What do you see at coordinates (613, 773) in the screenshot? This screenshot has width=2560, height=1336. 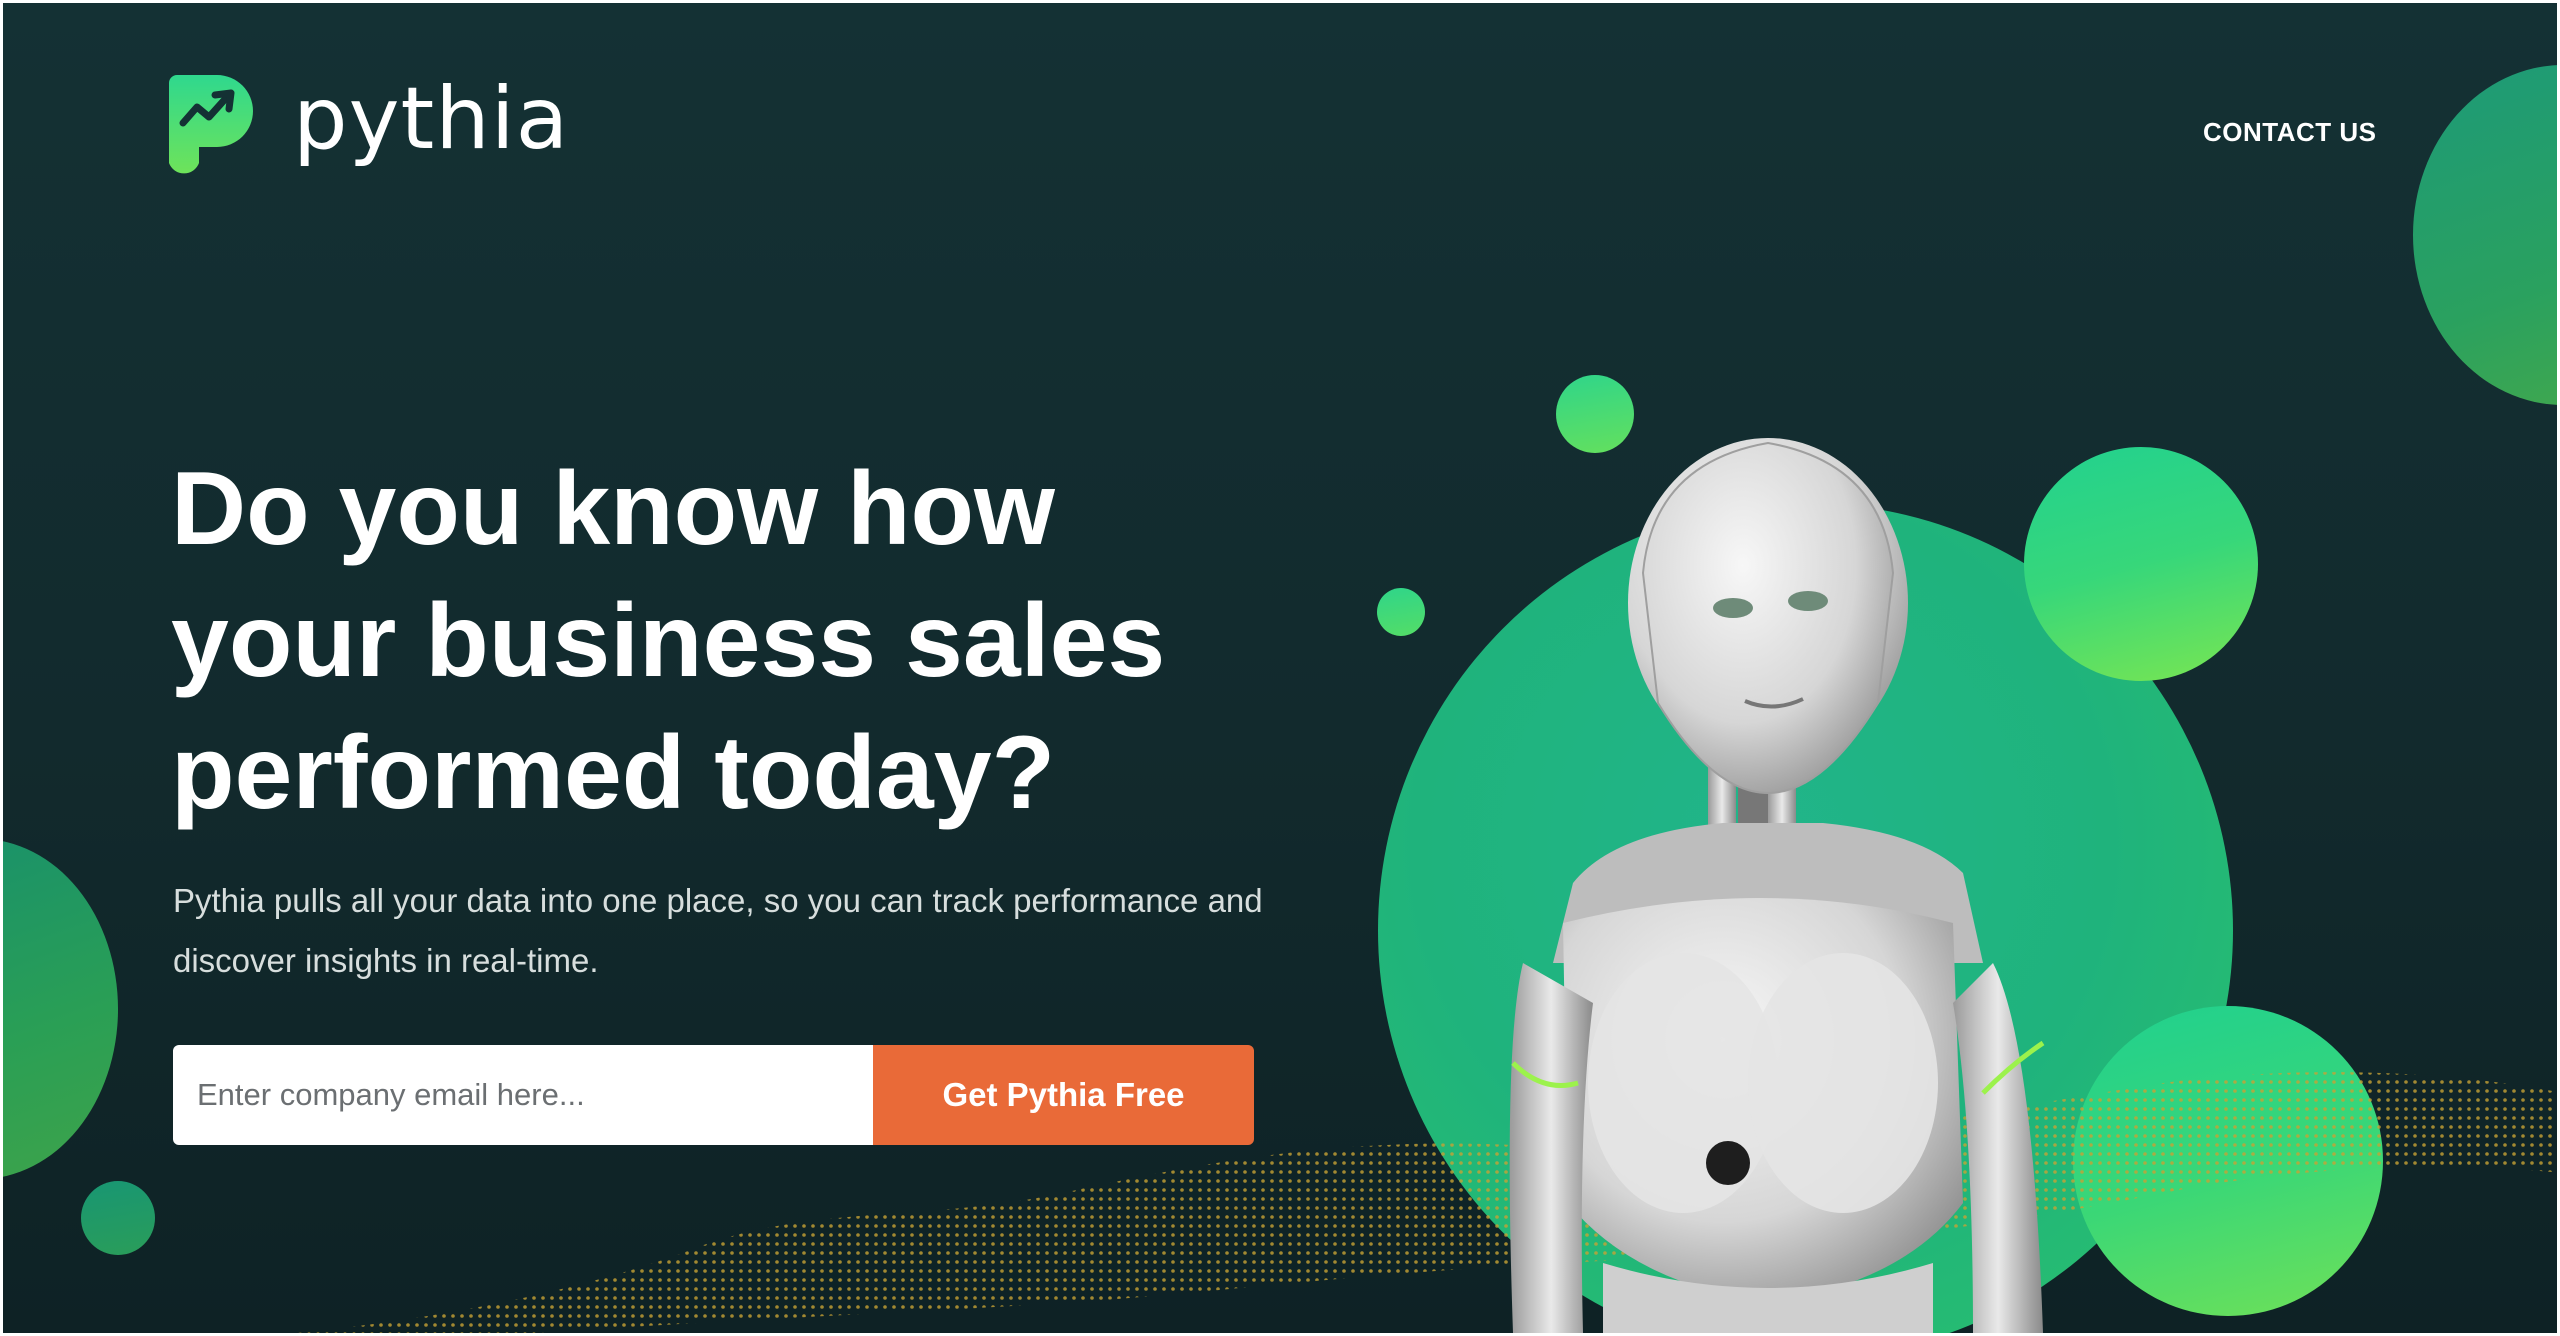 I see `headline-line: performed today?` at bounding box center [613, 773].